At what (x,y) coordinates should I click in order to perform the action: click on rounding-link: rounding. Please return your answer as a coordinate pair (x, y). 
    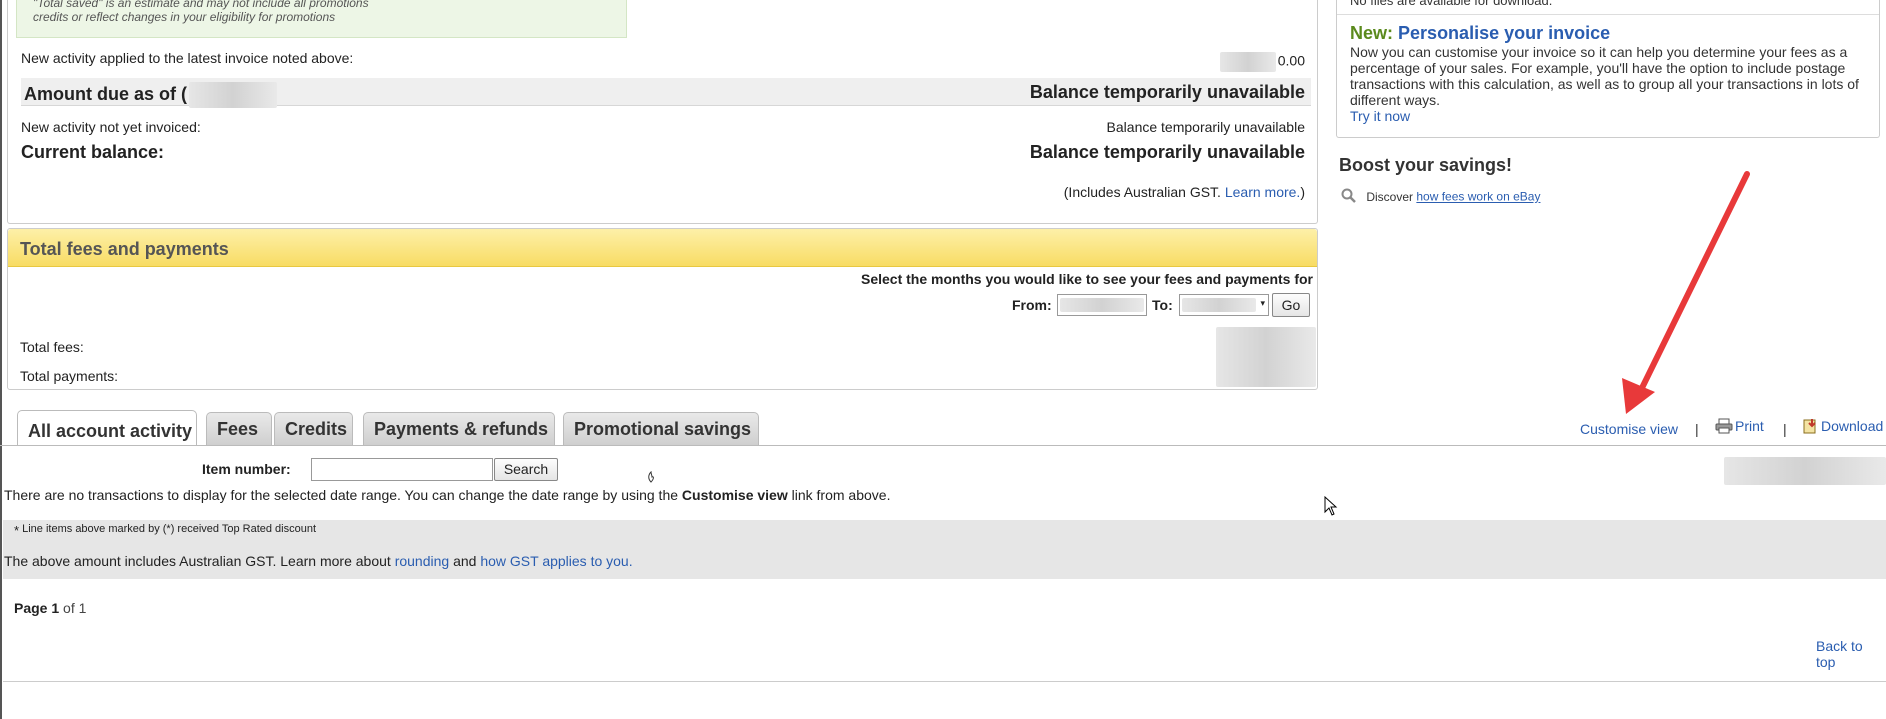
    Looking at the image, I should click on (422, 561).